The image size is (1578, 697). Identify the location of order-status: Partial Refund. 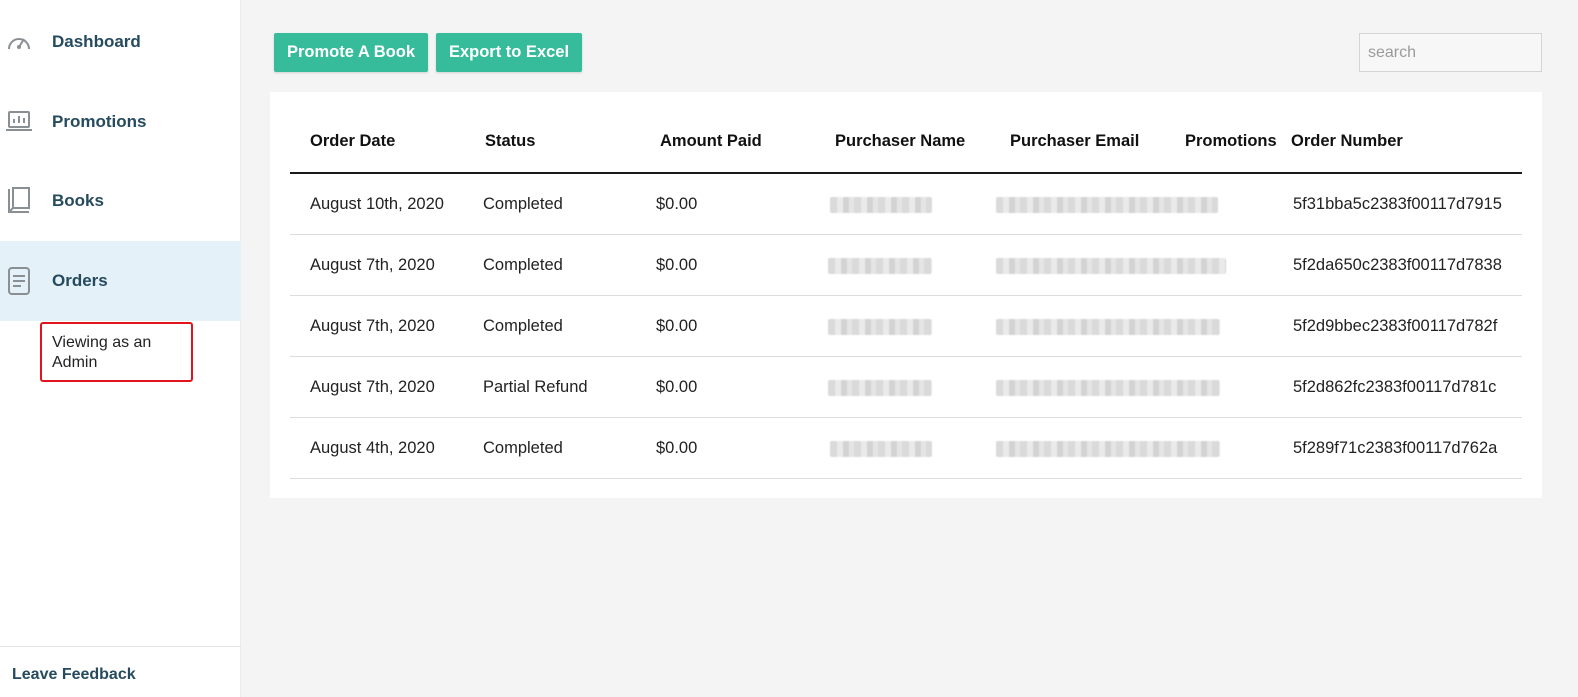
(535, 387).